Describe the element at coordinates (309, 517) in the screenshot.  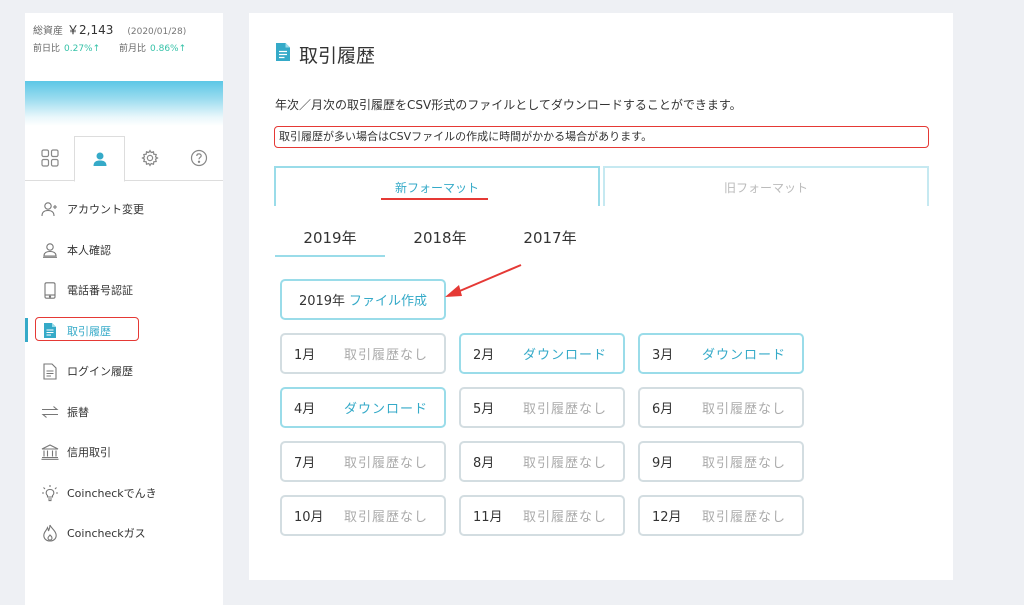
I see `month-label: 10月` at that location.